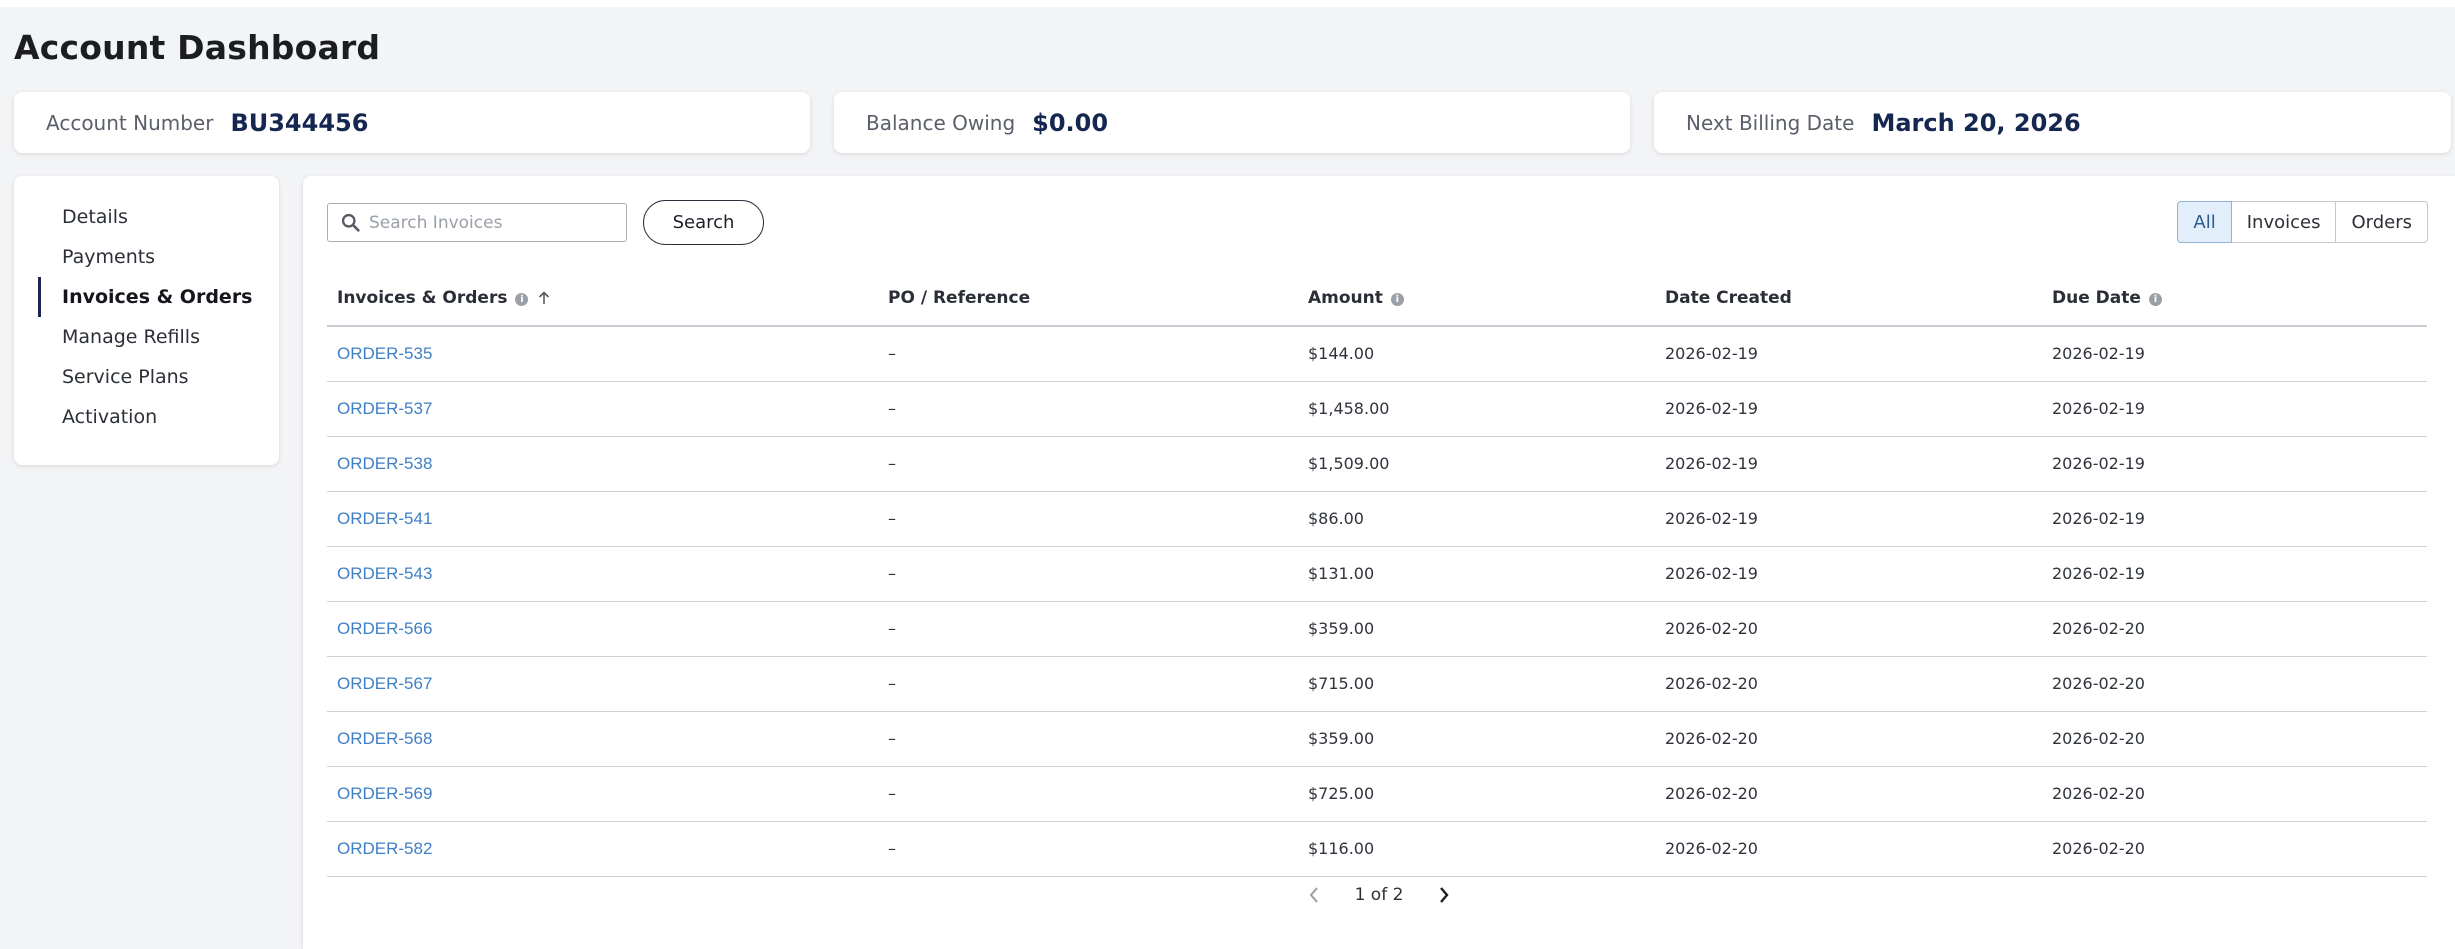 The height and width of the screenshot is (949, 2455). Describe the element at coordinates (544, 297) in the screenshot. I see `sort-ascending-icon` at that location.